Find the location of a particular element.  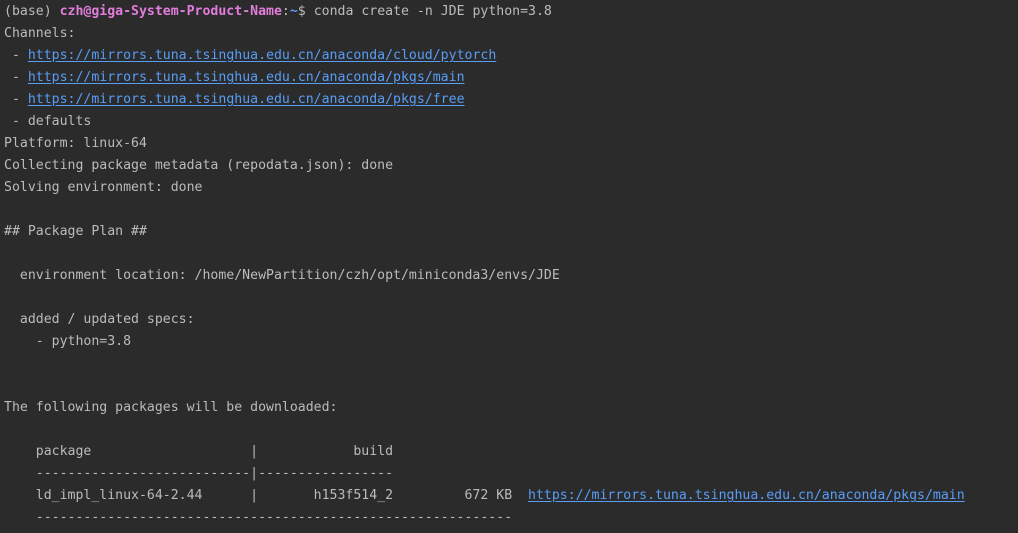

user-host: czh@giga-System-Product-Name is located at coordinates (170, 11).